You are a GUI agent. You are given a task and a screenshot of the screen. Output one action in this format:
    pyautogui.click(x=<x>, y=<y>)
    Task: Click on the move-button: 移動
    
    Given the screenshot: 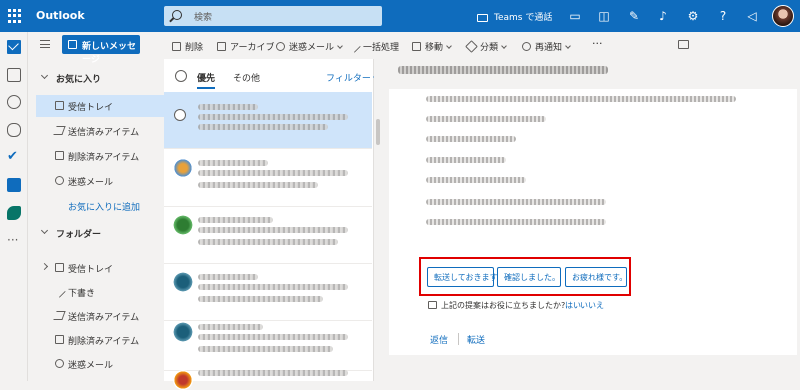 What is the action you would take?
    pyautogui.click(x=432, y=46)
    